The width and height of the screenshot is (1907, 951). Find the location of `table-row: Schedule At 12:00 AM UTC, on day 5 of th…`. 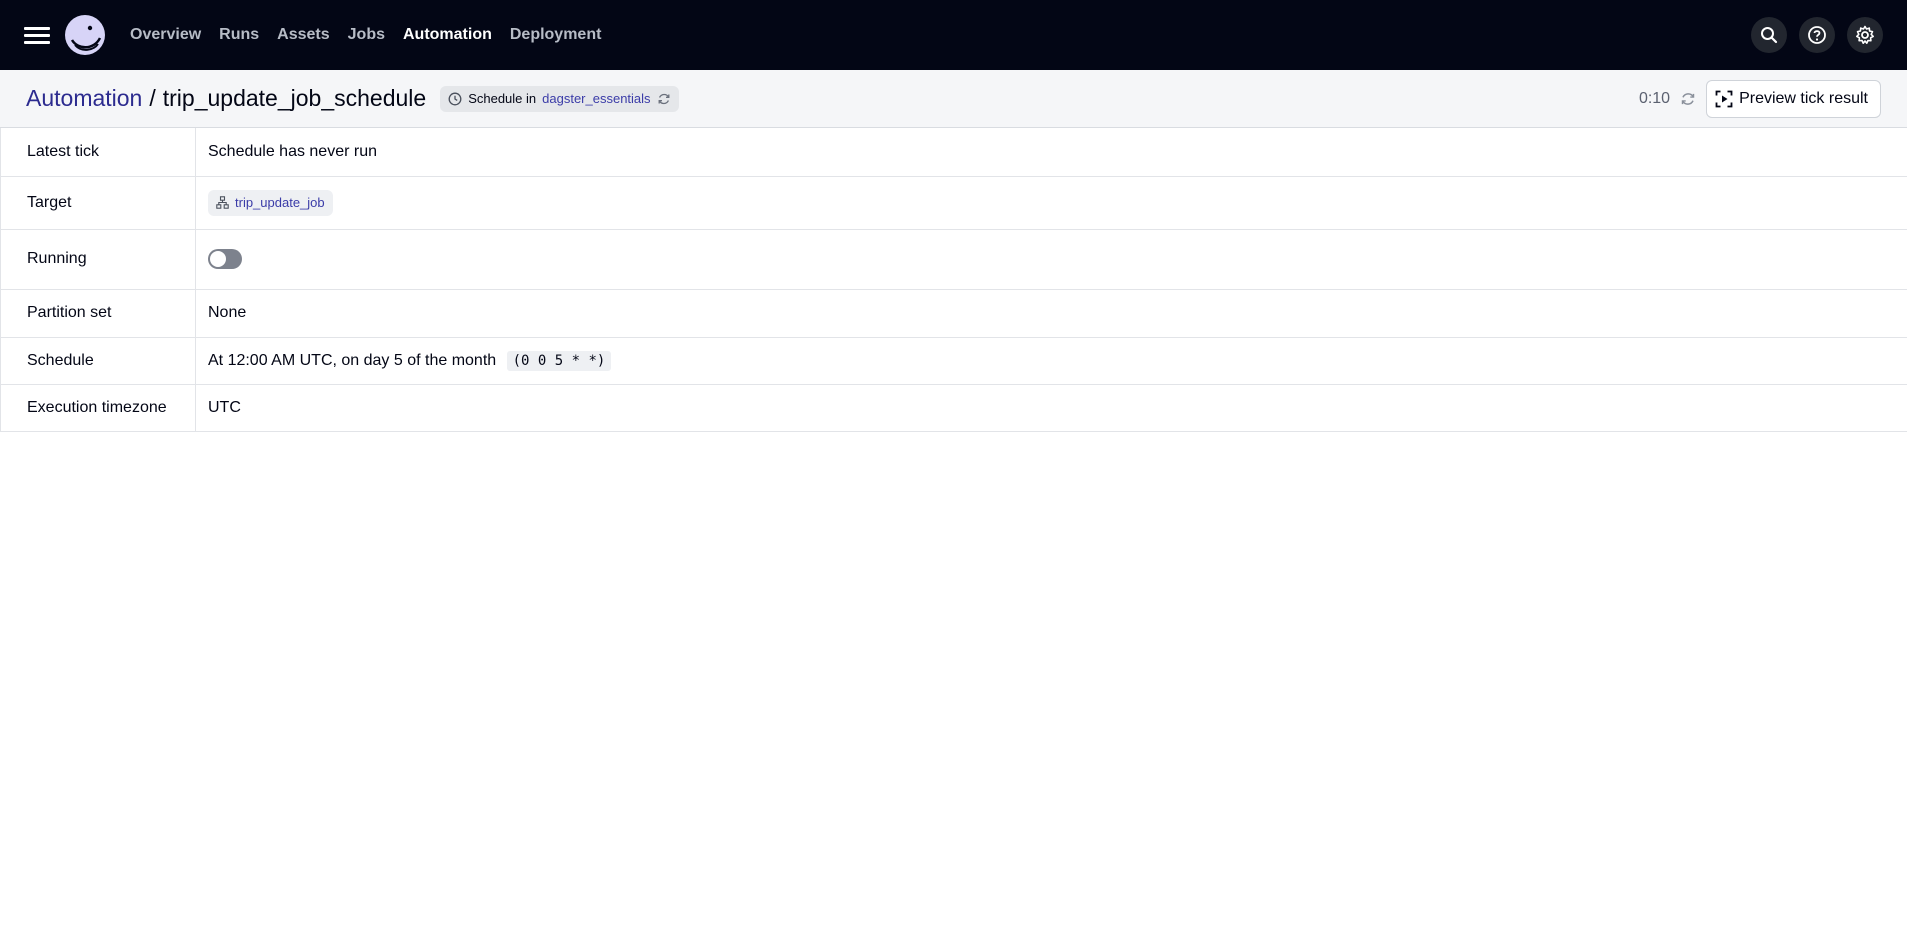

table-row: Schedule At 12:00 AM UTC, on day 5 of th… is located at coordinates (953, 361).